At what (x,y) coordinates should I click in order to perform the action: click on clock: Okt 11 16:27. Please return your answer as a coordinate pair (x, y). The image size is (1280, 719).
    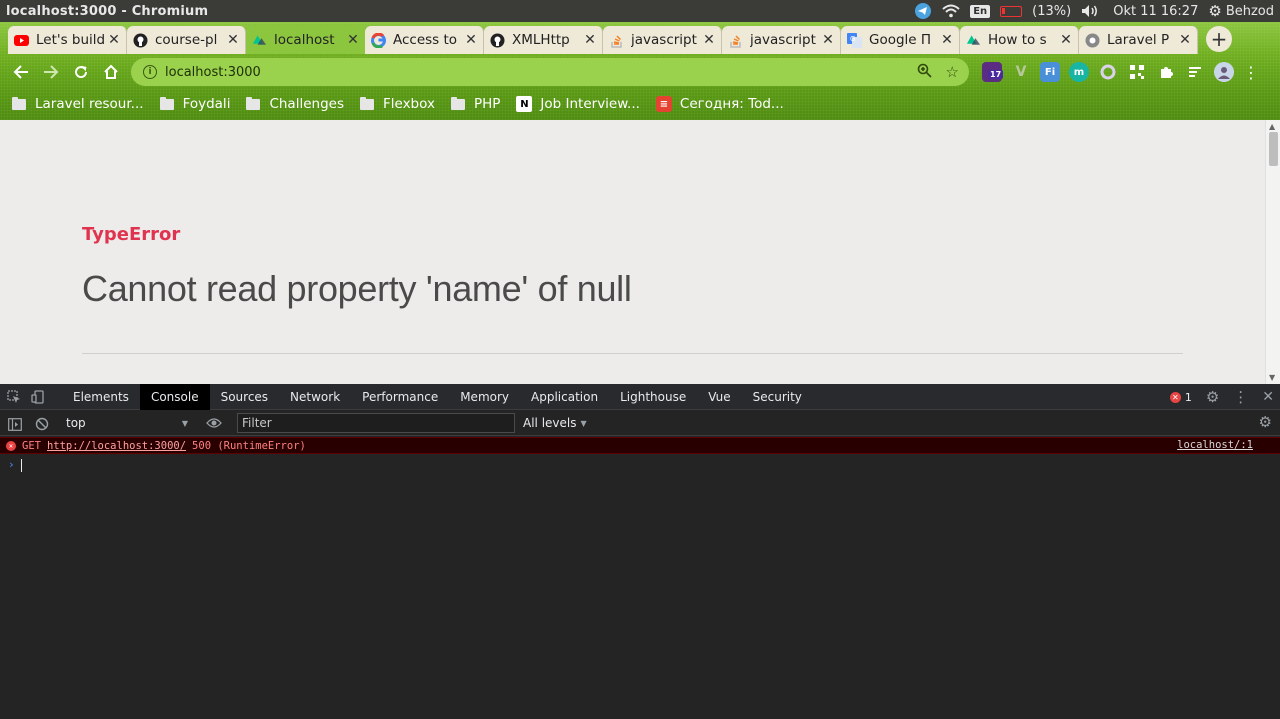
    Looking at the image, I should click on (1155, 11).